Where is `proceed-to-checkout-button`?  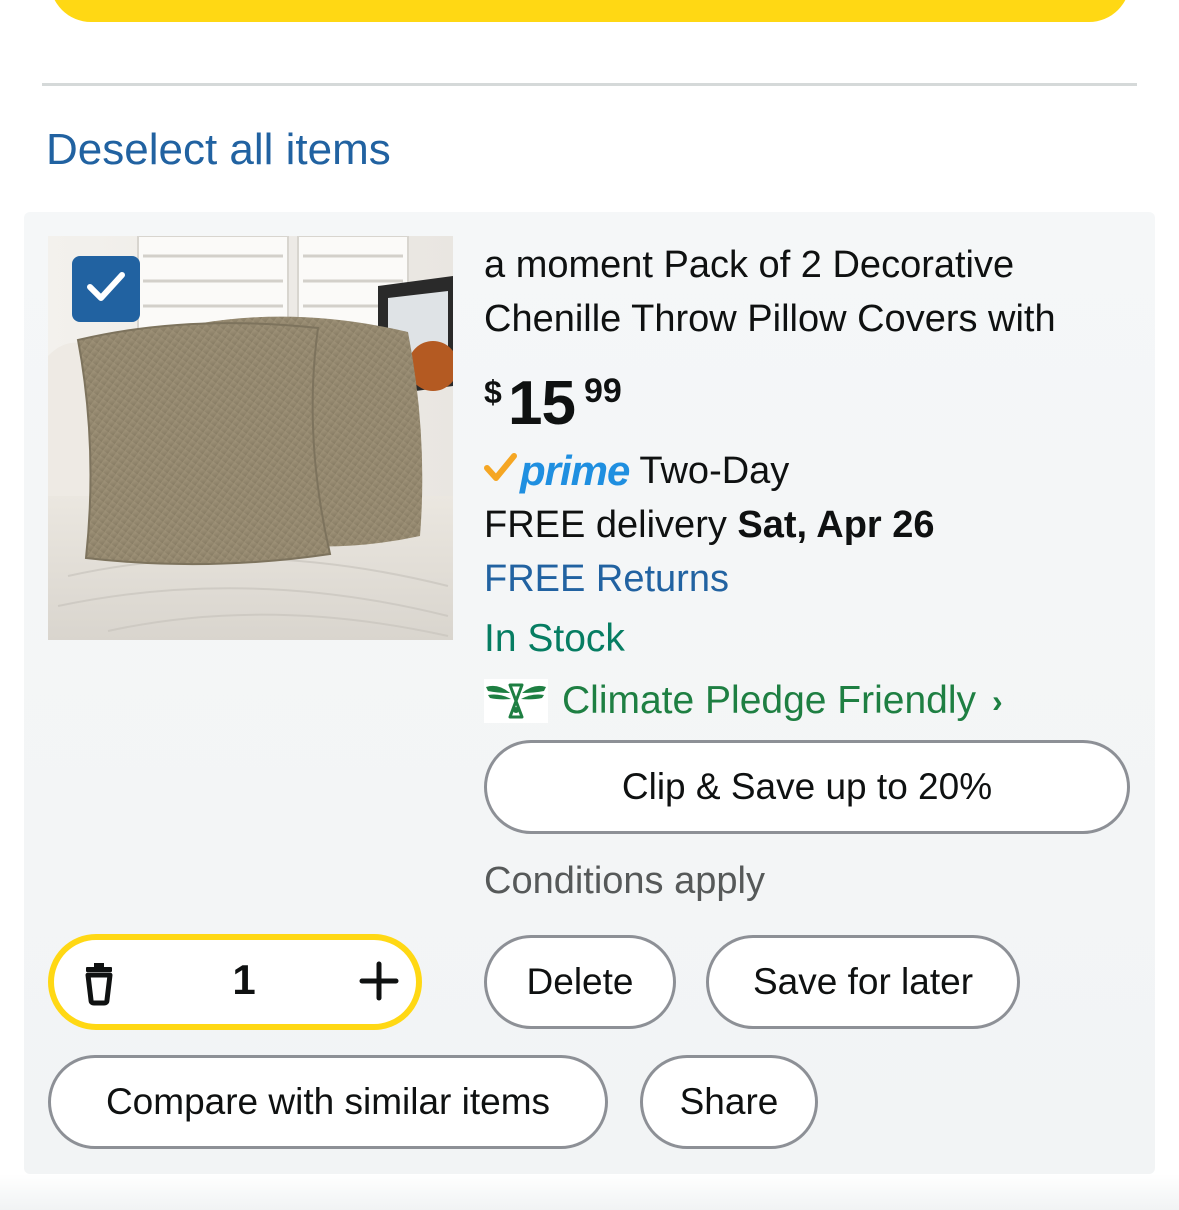
proceed-to-checkout-button is located at coordinates (590, 11).